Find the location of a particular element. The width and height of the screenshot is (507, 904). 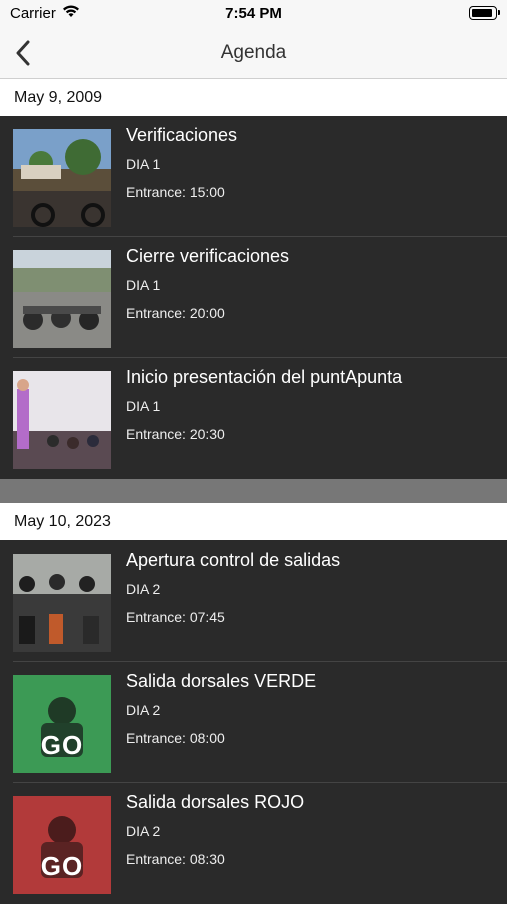

status-bar: Carrier 7:54 PM is located at coordinates (253, 14).